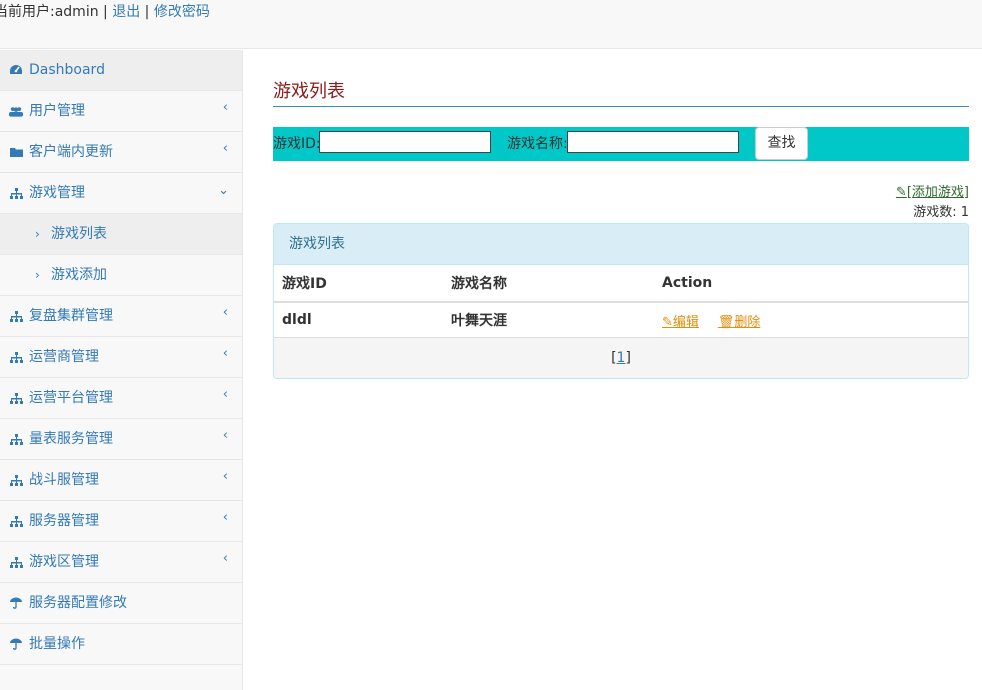 The height and width of the screenshot is (690, 982). Describe the element at coordinates (937, 192) in the screenshot. I see `add-game-label: [添加游戏]` at that location.